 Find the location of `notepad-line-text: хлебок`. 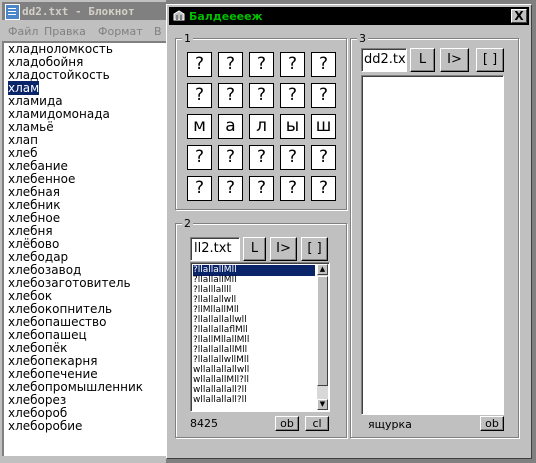

notepad-line-text: хлебок is located at coordinates (30, 296).